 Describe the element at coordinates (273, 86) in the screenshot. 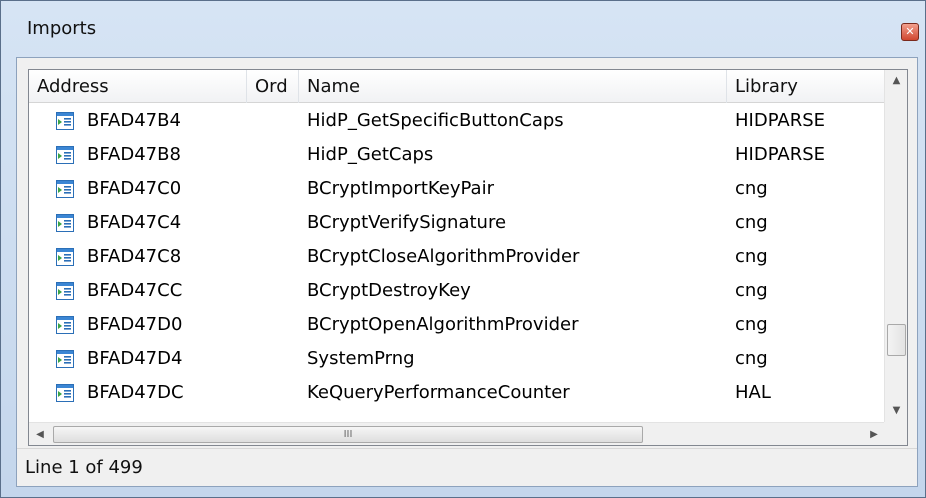

I see `column-header-ord: Ord` at that location.